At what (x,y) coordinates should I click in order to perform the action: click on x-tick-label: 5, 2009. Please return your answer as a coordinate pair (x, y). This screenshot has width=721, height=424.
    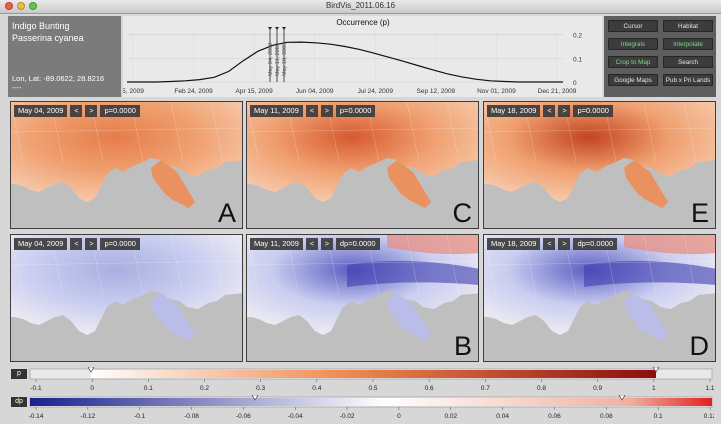
    Looking at the image, I should click on (133, 91).